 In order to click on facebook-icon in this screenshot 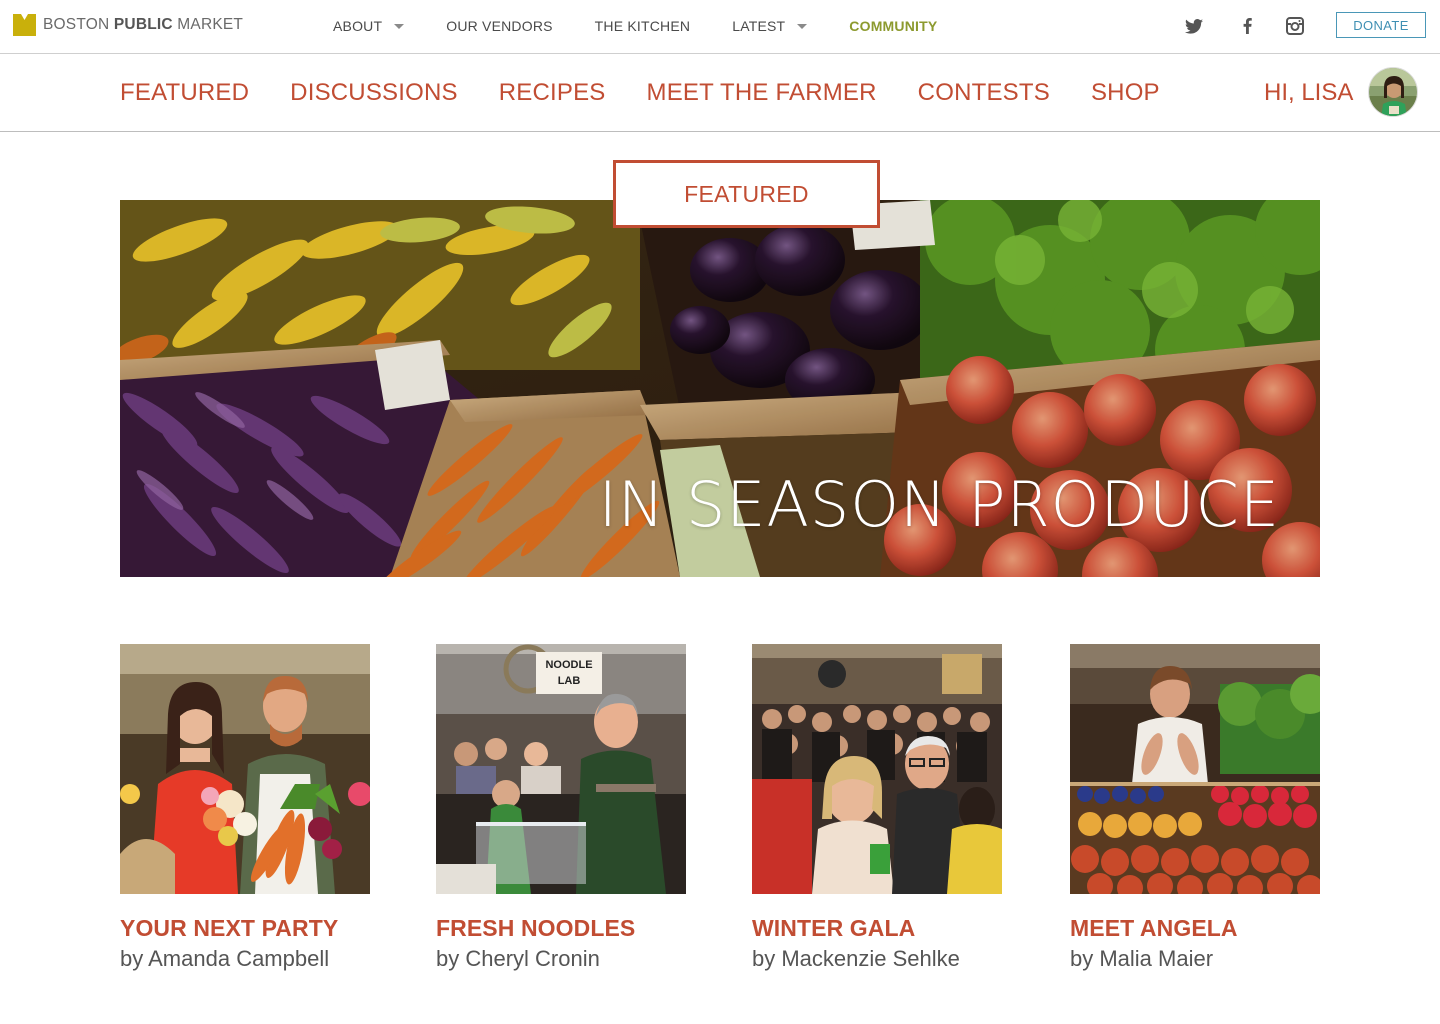, I will do `click(1247, 26)`.